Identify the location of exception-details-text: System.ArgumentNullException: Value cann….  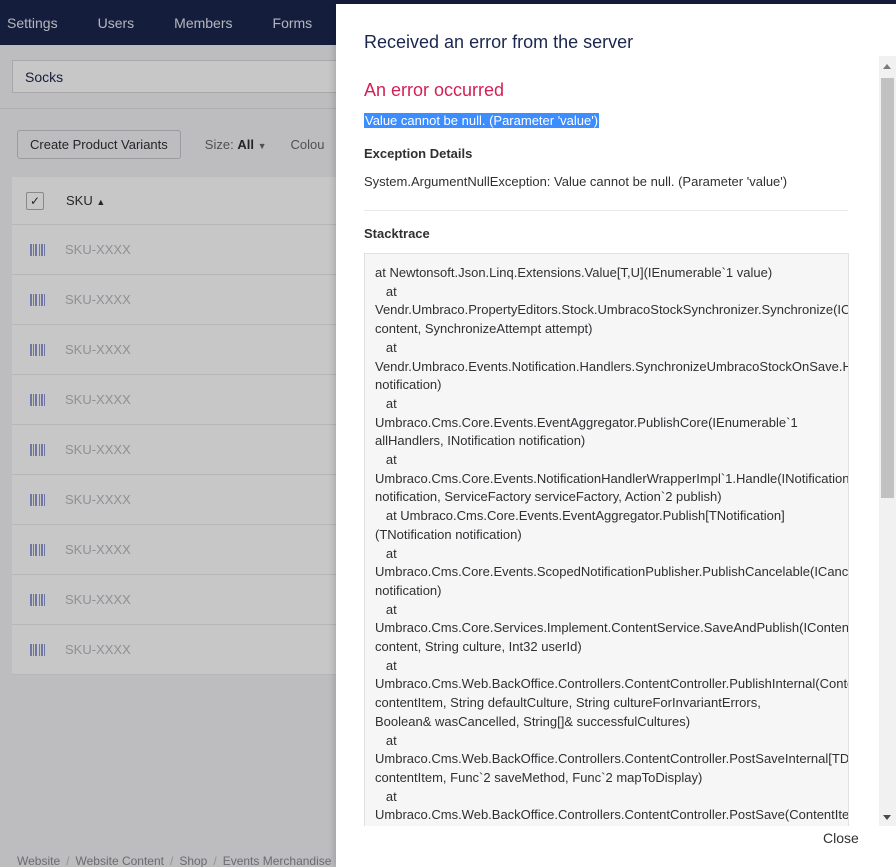
(576, 181).